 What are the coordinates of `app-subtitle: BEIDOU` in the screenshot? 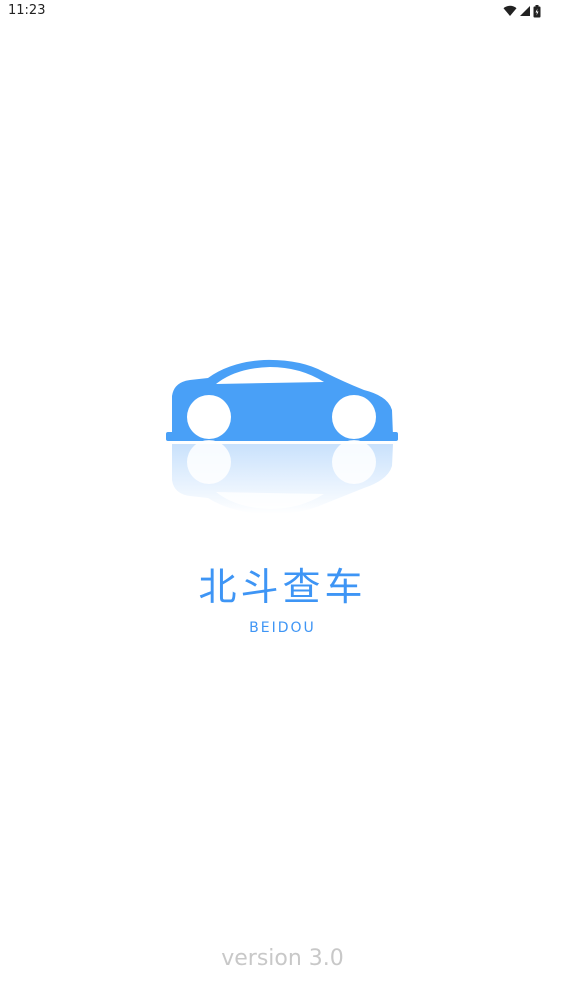 It's located at (282, 628).